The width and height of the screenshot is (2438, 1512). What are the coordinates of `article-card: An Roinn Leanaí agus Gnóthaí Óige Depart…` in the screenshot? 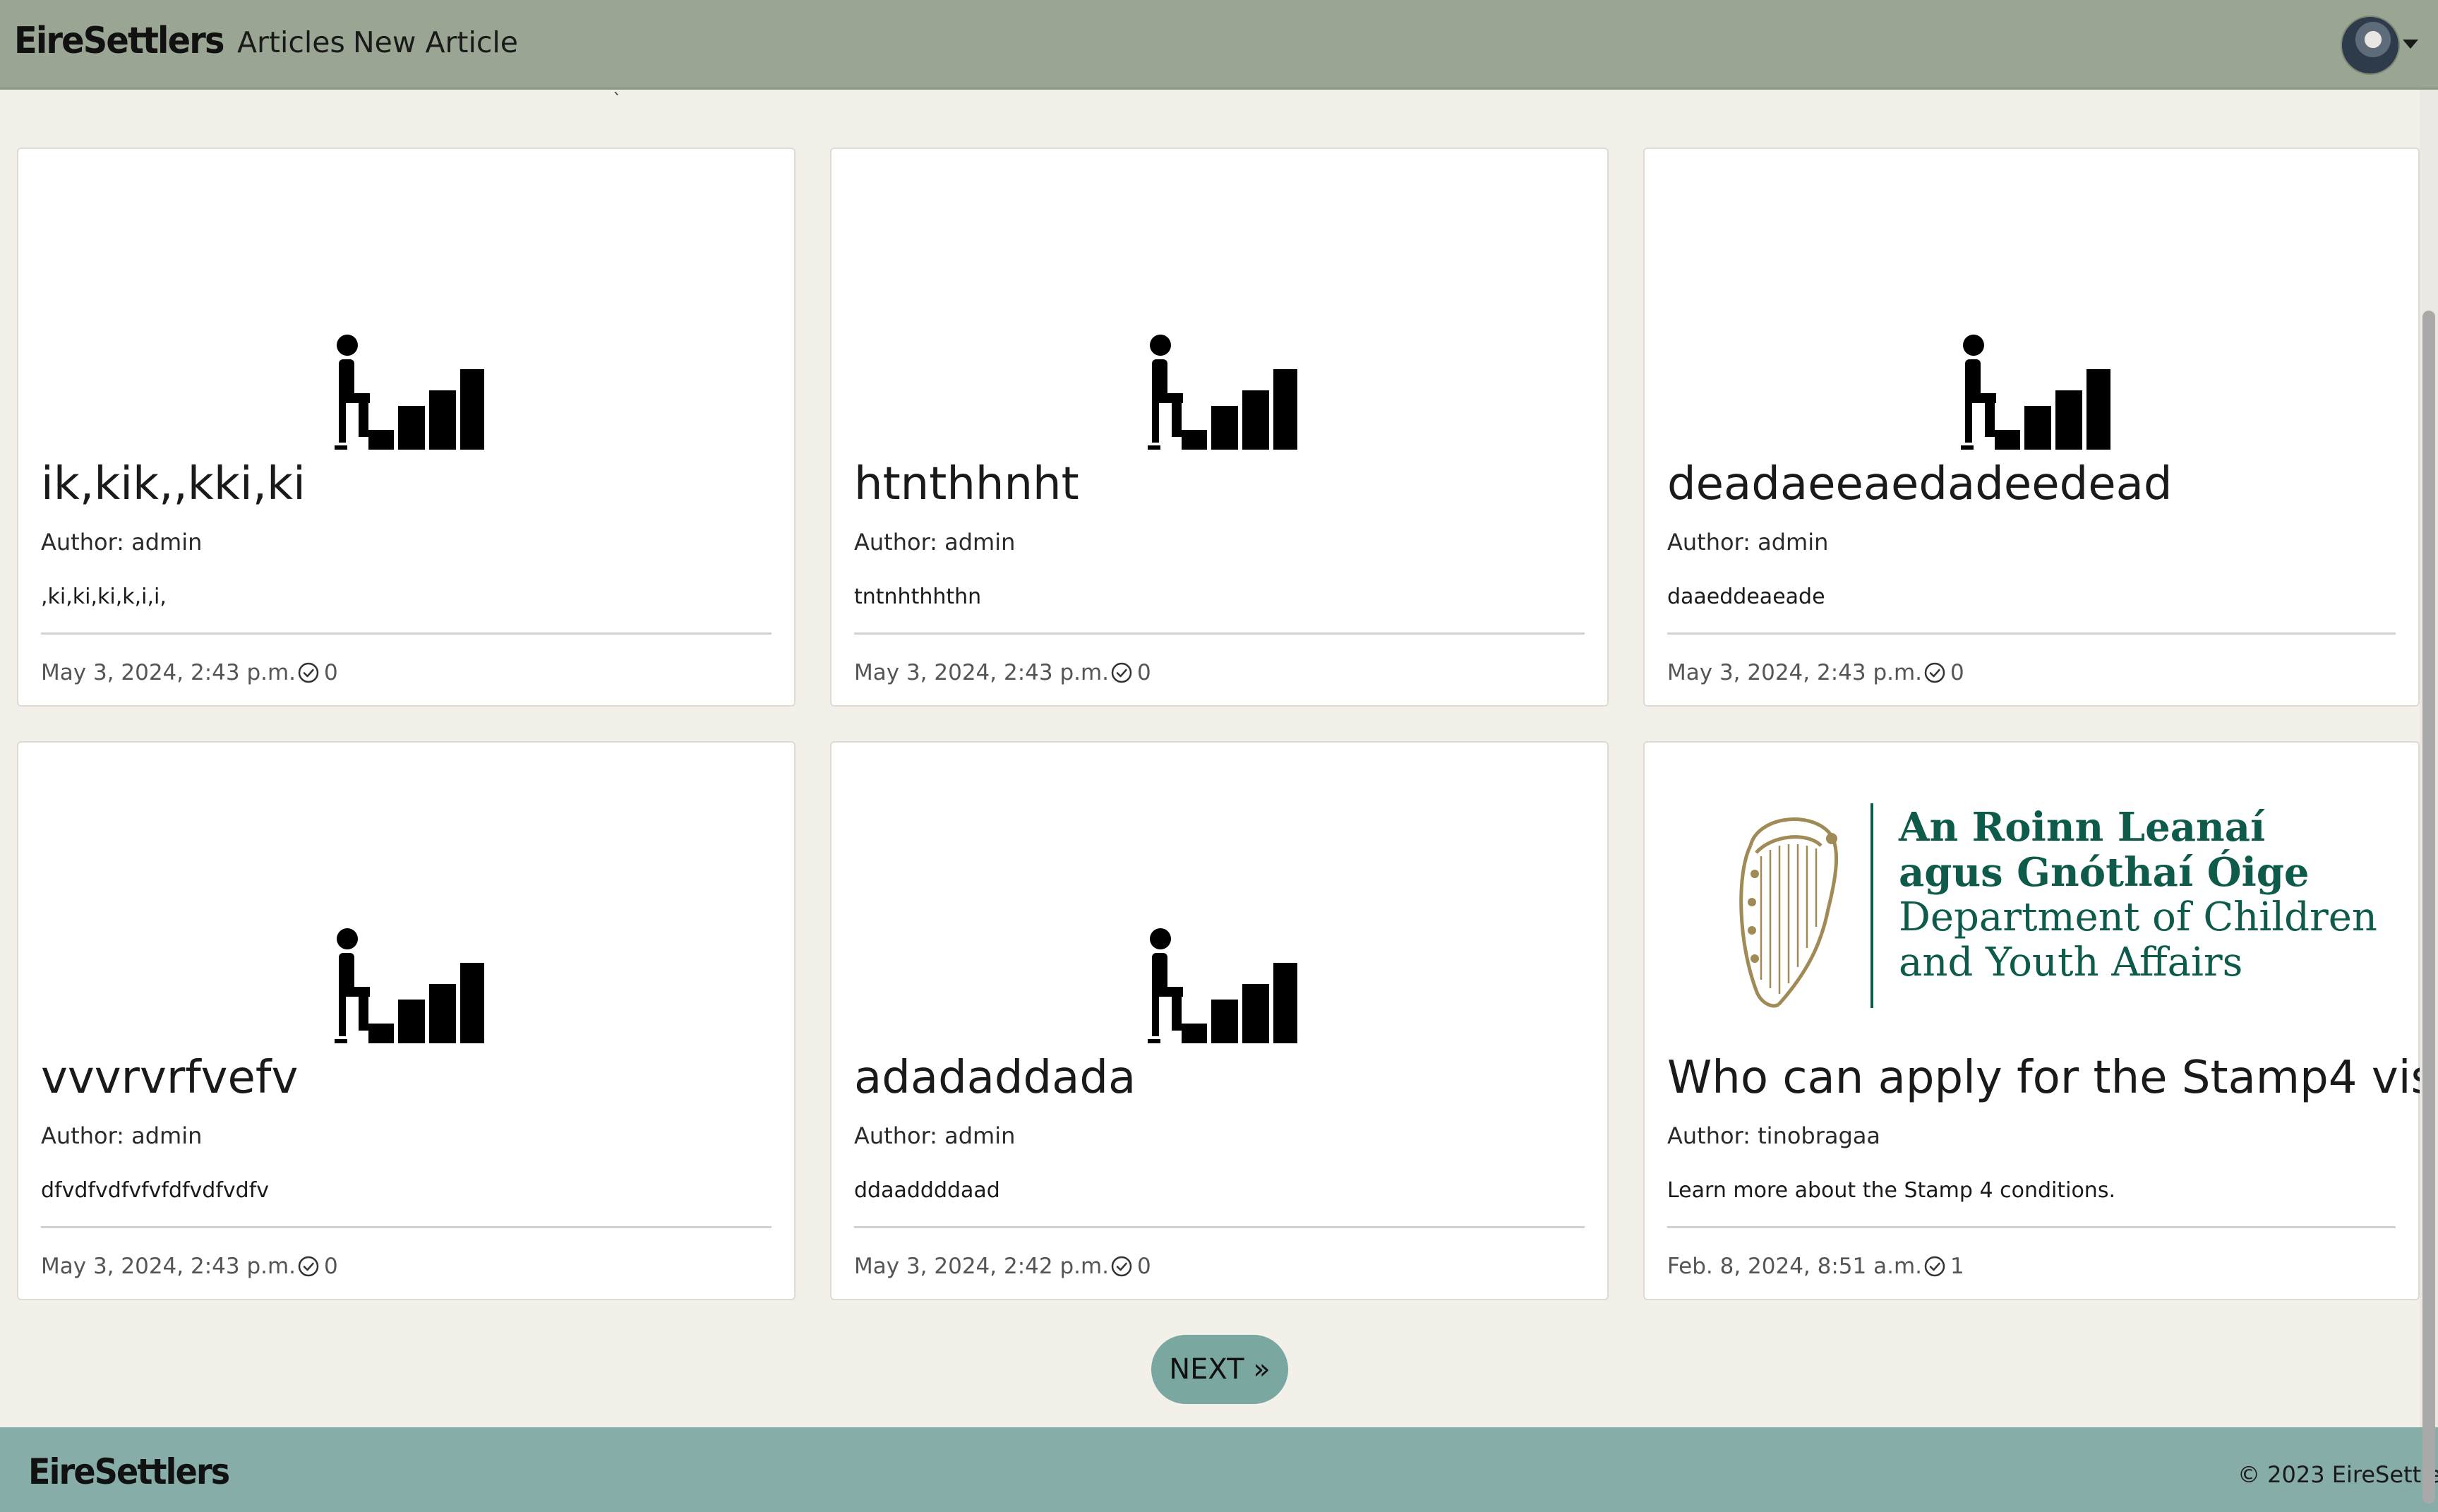 It's located at (2040, 1021).